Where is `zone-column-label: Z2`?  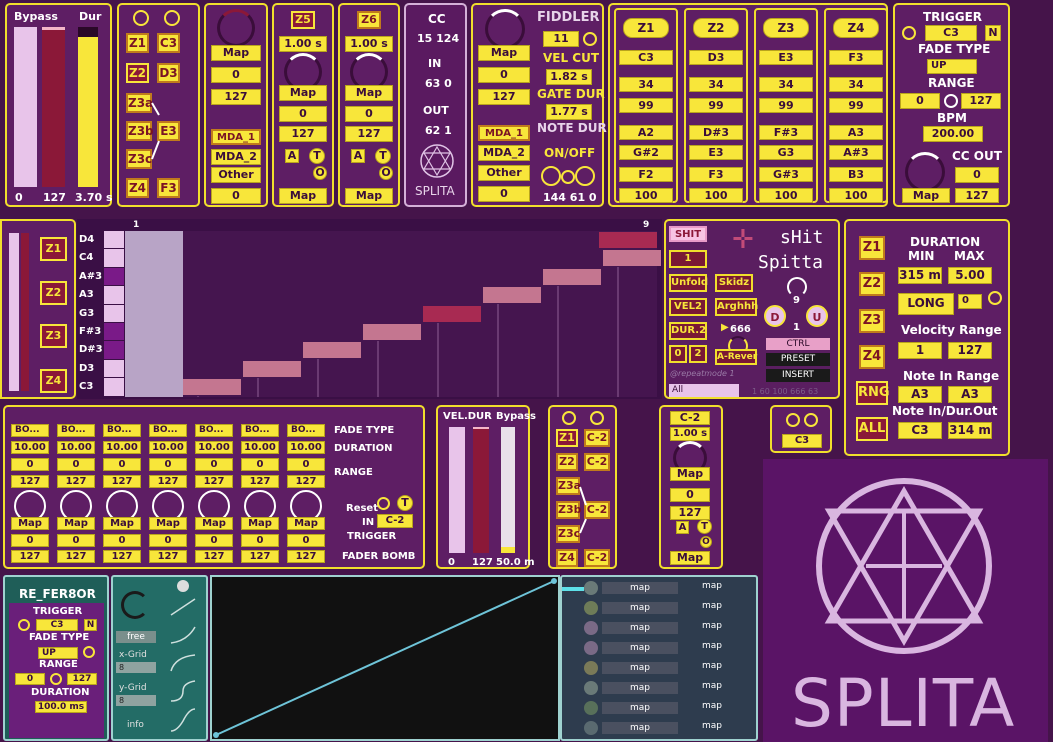 zone-column-label: Z2 is located at coordinates (716, 28).